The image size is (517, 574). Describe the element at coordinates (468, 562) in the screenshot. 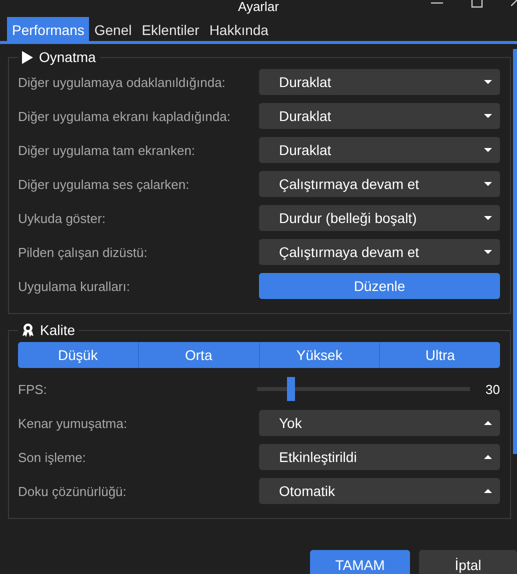

I see `dialog-button: İptal` at that location.